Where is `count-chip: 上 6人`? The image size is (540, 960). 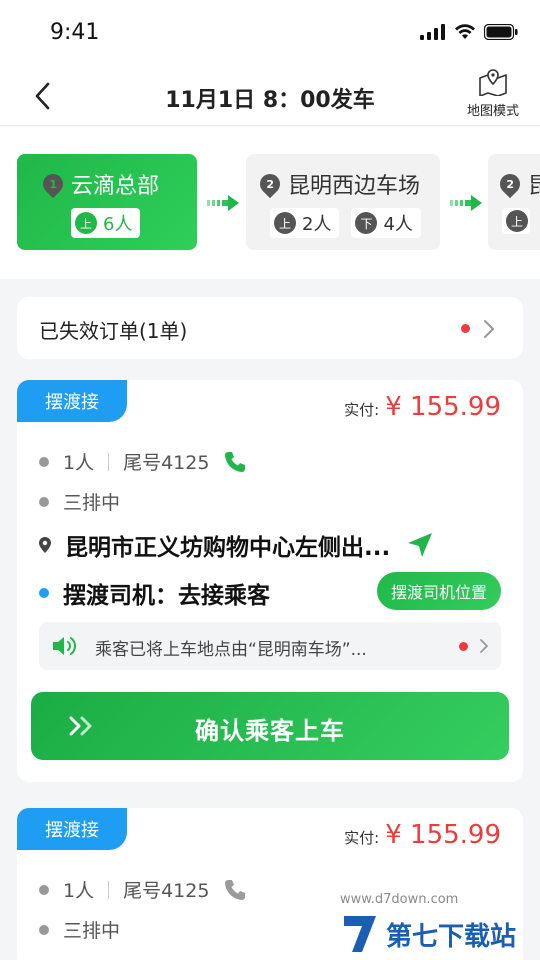 count-chip: 上 6人 is located at coordinates (106, 223).